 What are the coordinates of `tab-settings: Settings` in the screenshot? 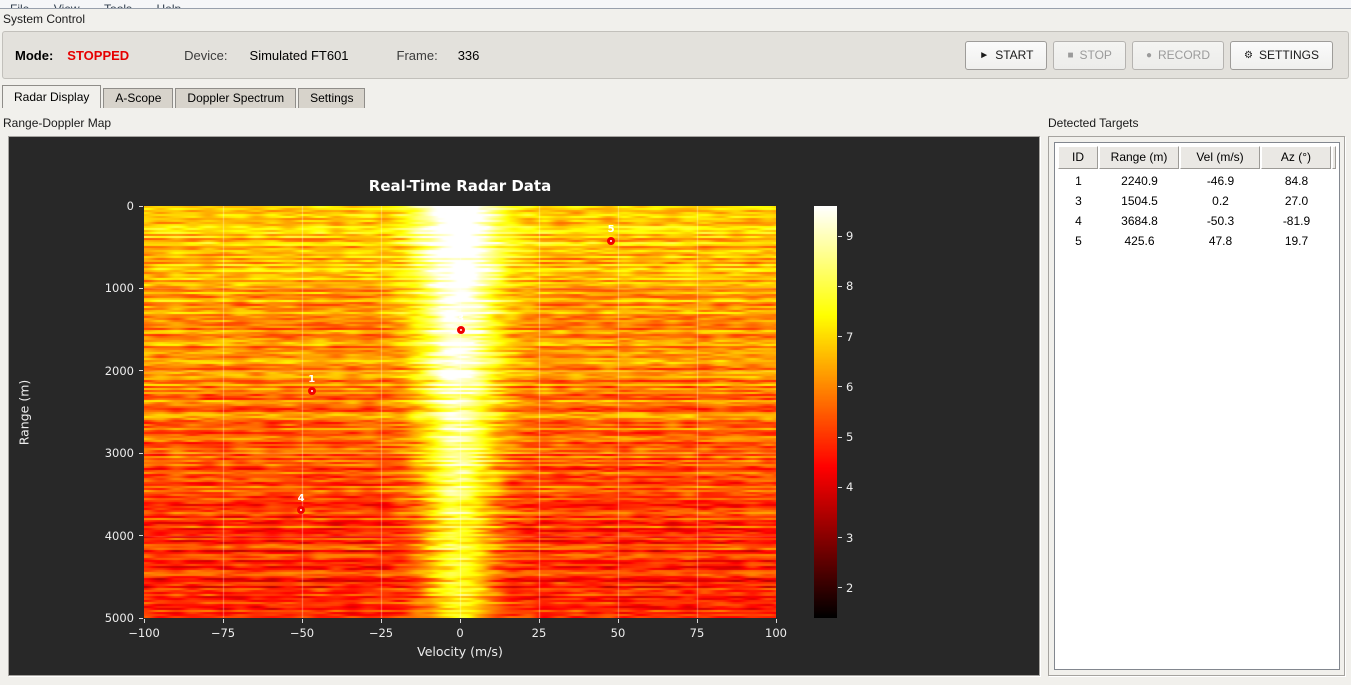 It's located at (332, 98).